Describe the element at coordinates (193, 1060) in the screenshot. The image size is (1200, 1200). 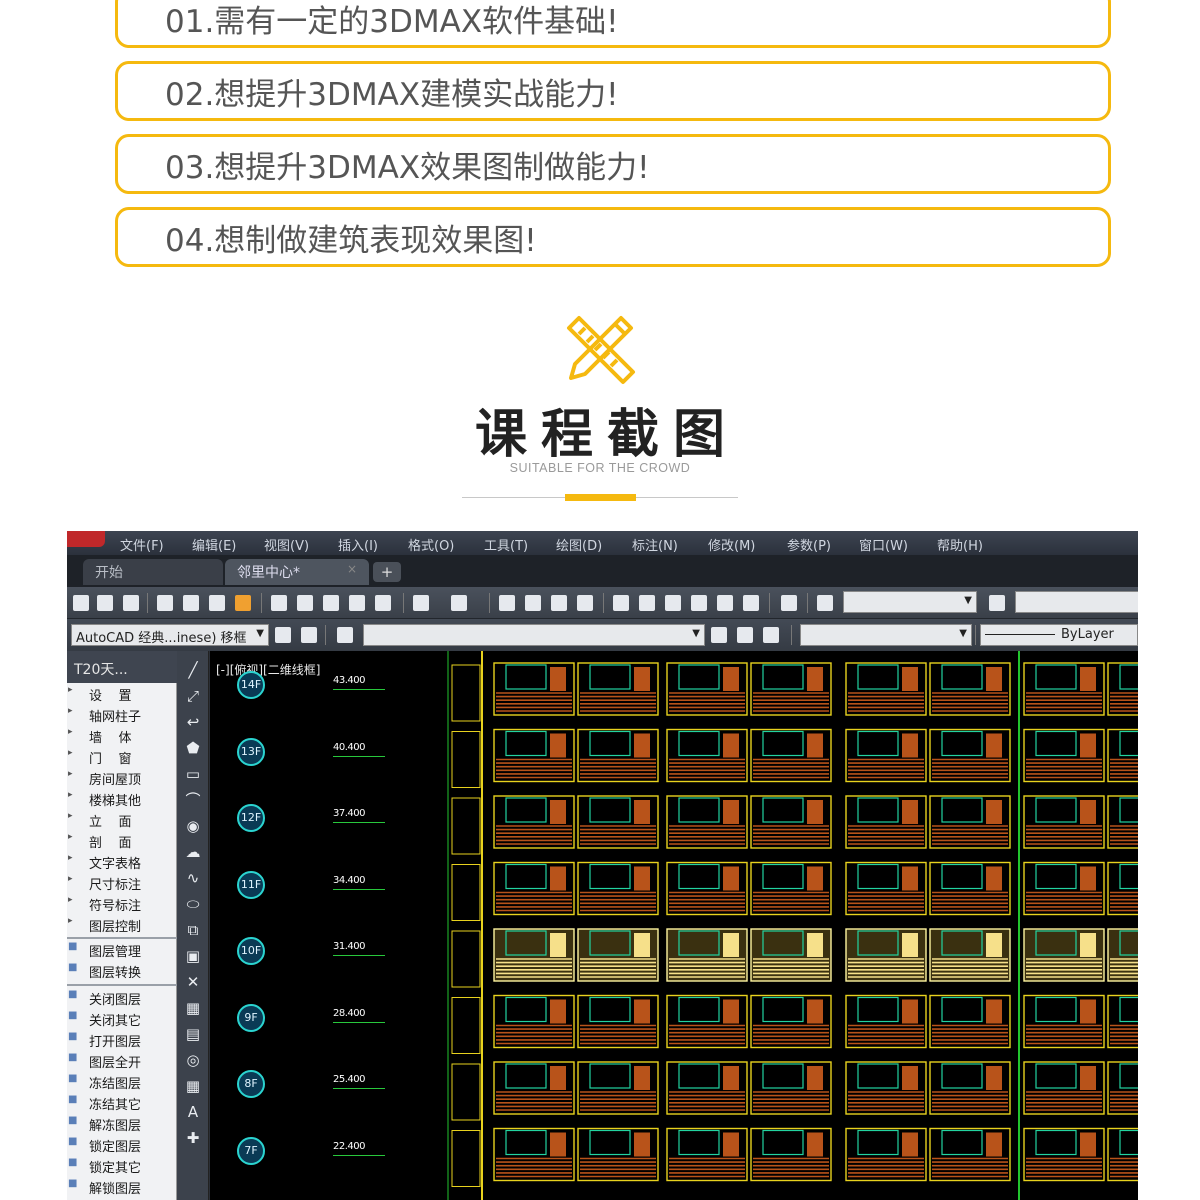
I see `region-icon: ◎` at that location.